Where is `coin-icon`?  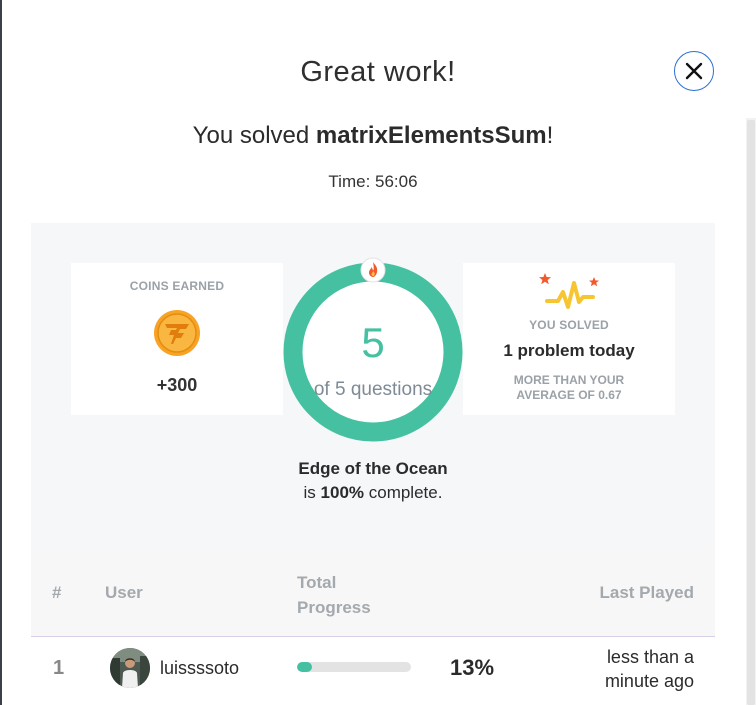 coin-icon is located at coordinates (177, 333).